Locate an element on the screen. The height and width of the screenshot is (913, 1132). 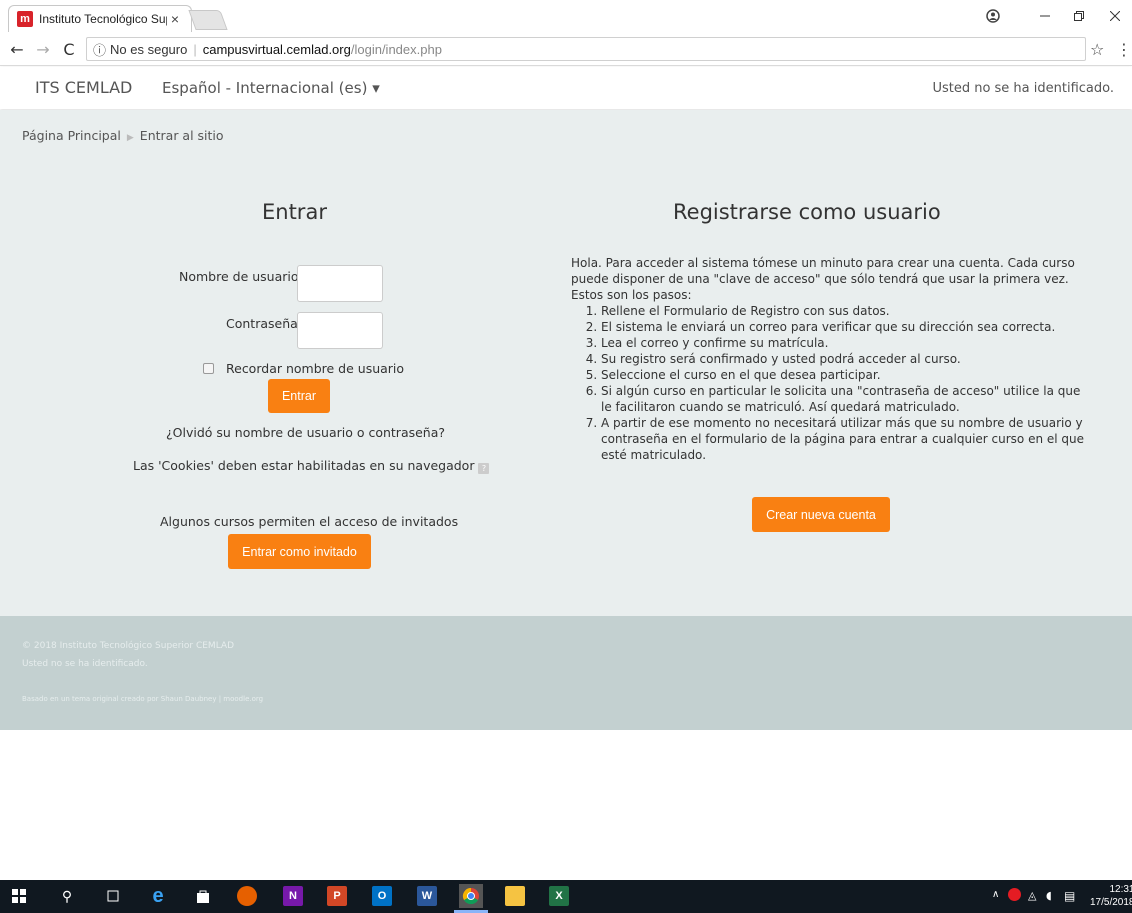
notification-icon: ▤ is located at coordinates (1069, 896).